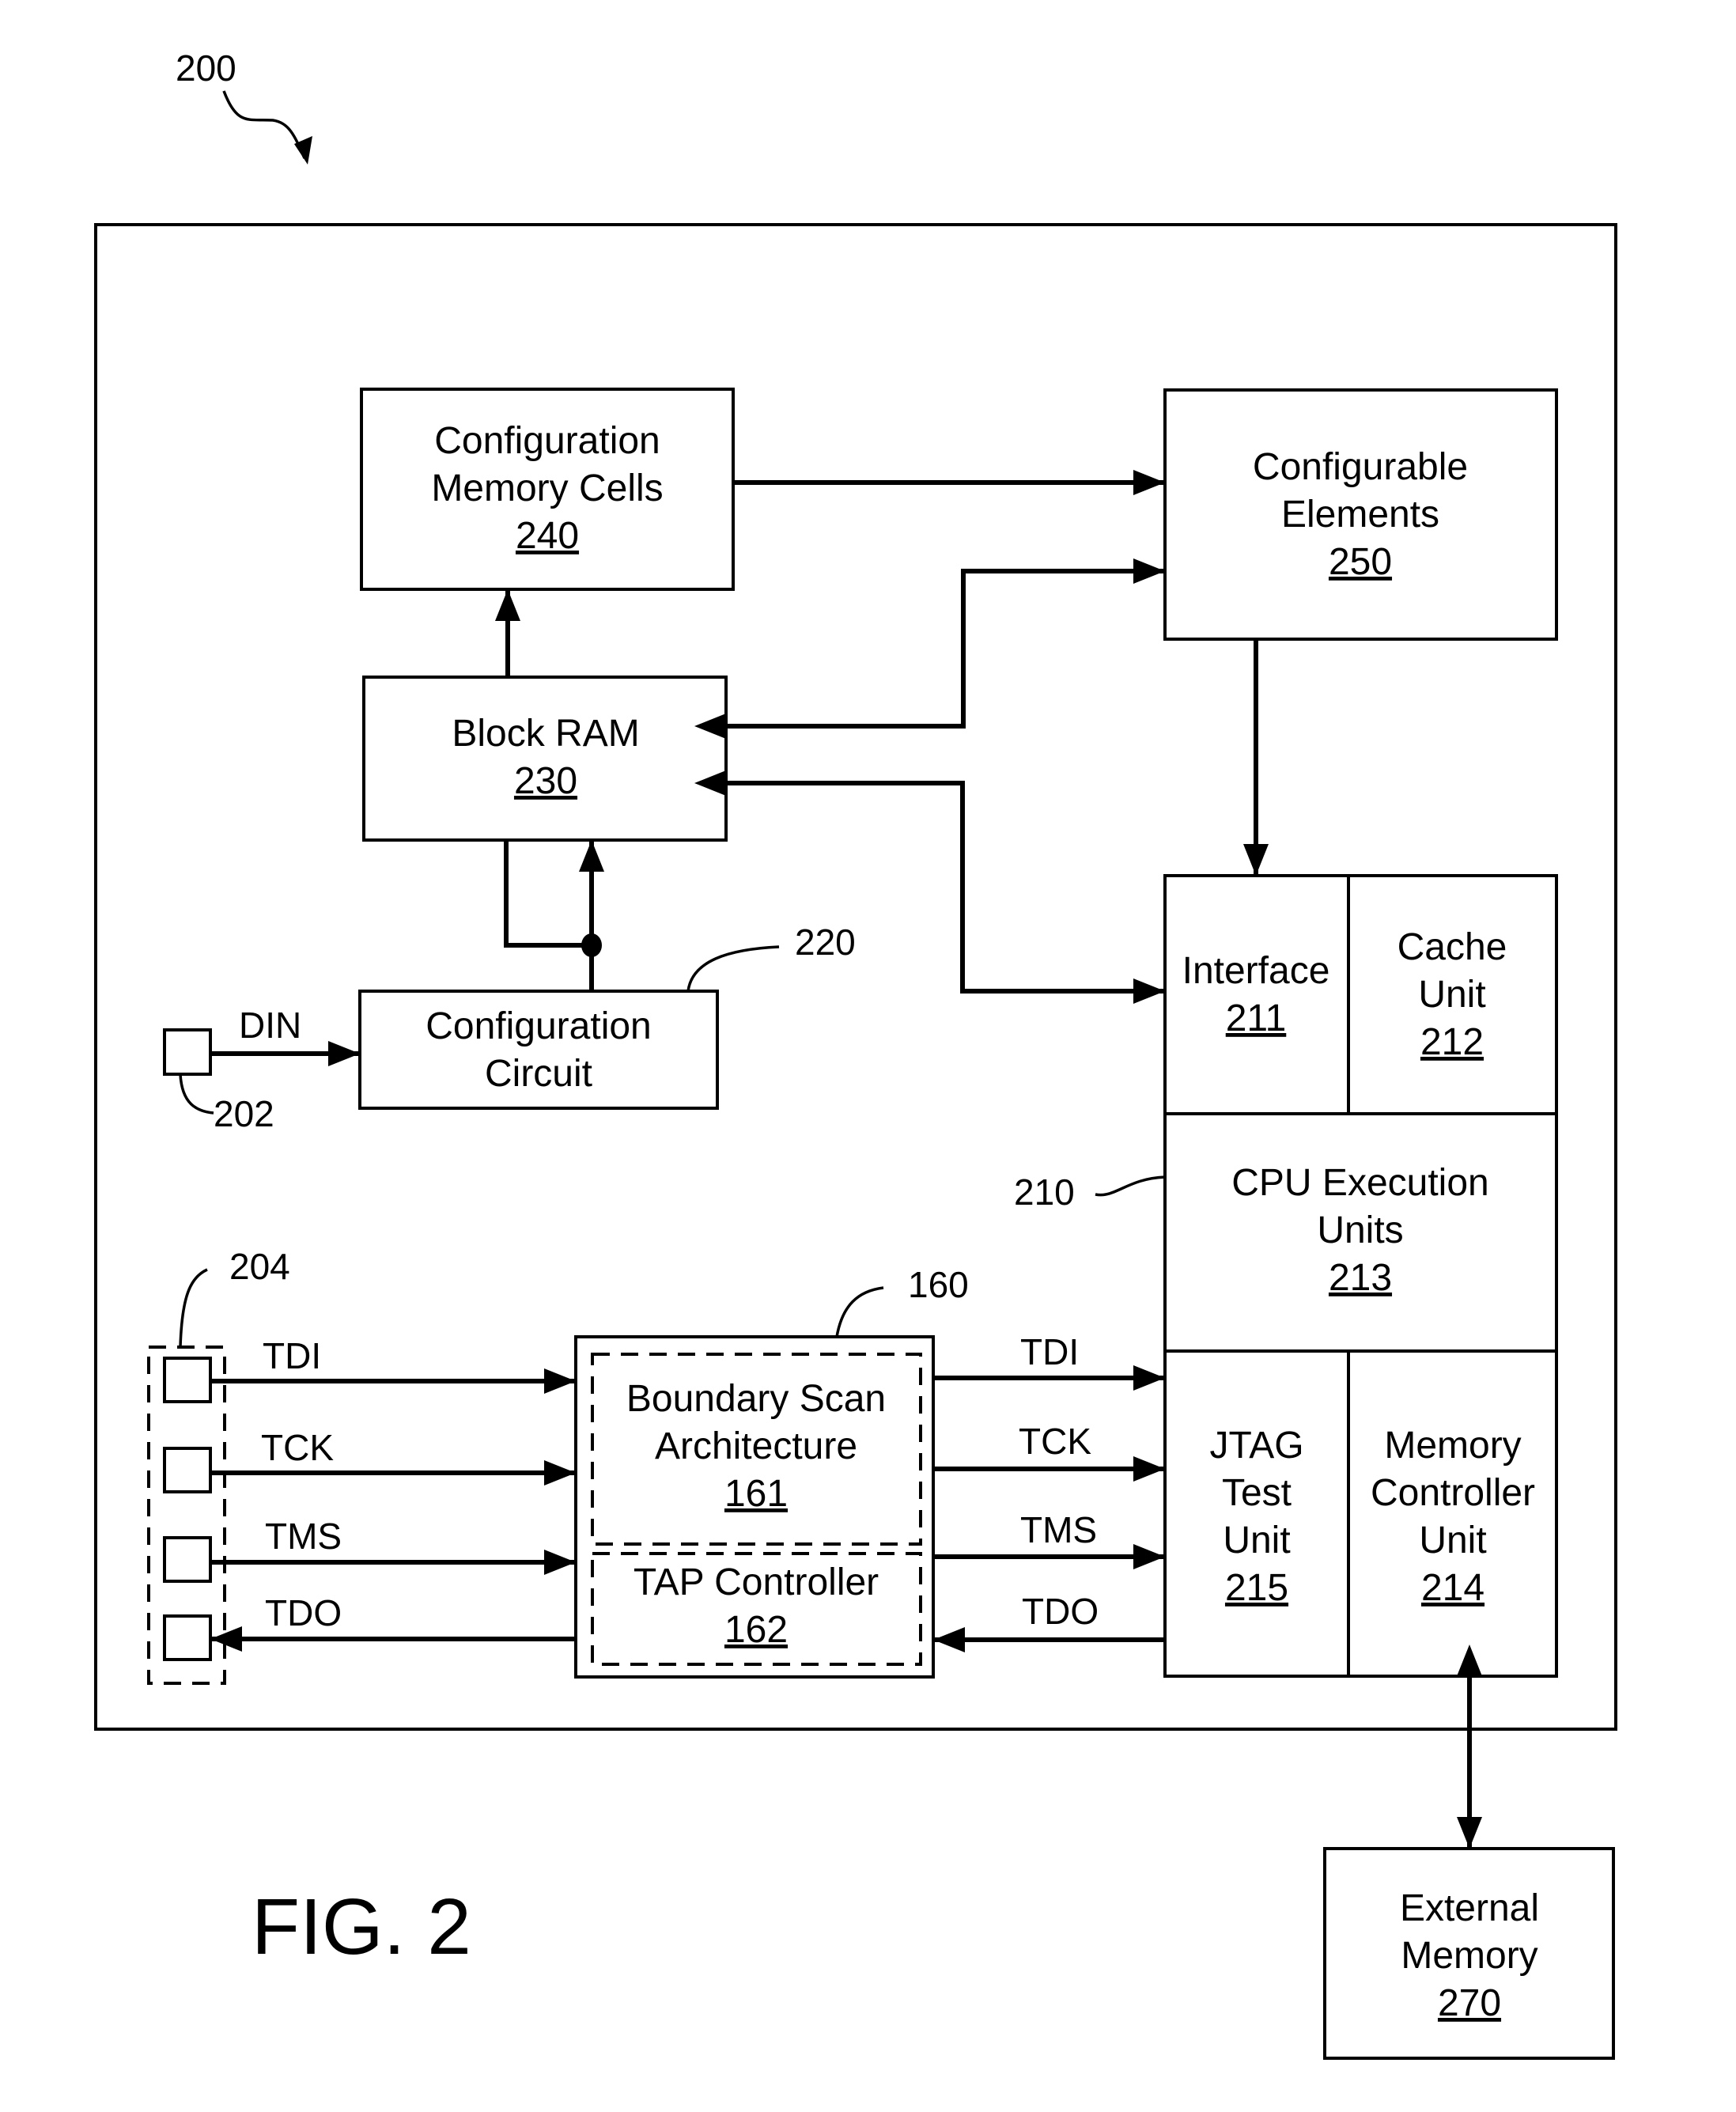 The height and width of the screenshot is (2112, 1736). I want to click on config-circuit-line1: Configuration, so click(538, 1026).